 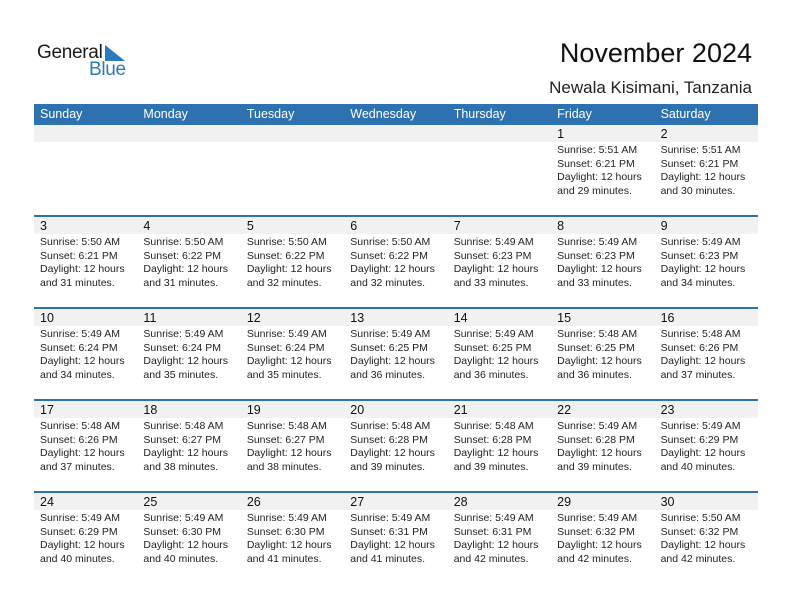 What do you see at coordinates (292, 170) in the screenshot?
I see `empty-day-cell` at bounding box center [292, 170].